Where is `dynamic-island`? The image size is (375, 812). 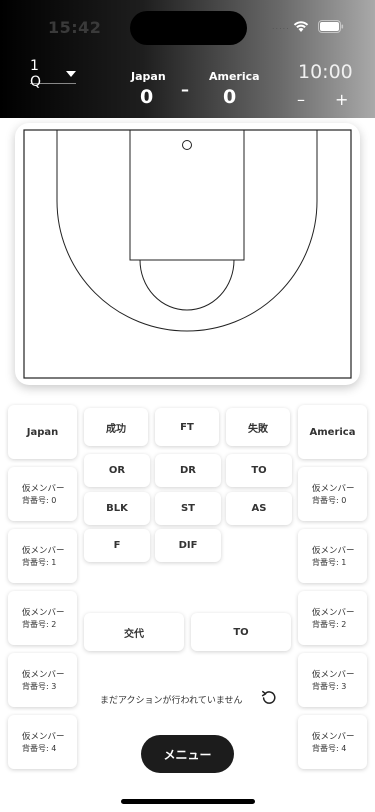 dynamic-island is located at coordinates (188, 28).